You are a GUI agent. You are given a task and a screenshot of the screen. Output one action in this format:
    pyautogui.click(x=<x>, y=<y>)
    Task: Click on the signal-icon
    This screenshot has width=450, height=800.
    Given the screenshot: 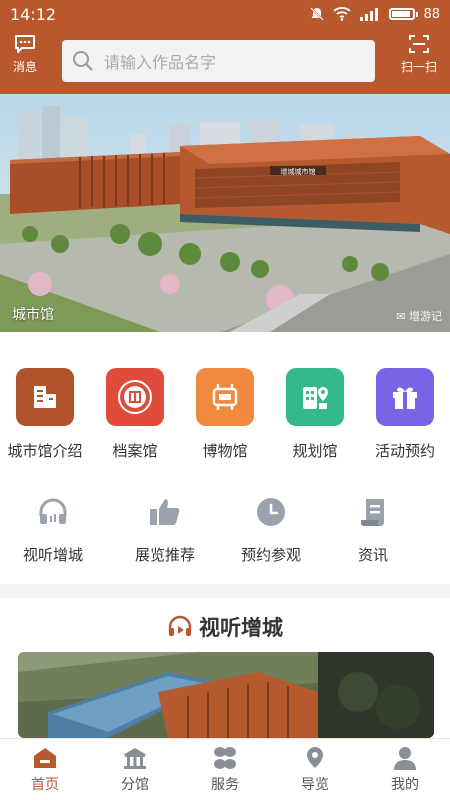 What is the action you would take?
    pyautogui.click(x=369, y=14)
    